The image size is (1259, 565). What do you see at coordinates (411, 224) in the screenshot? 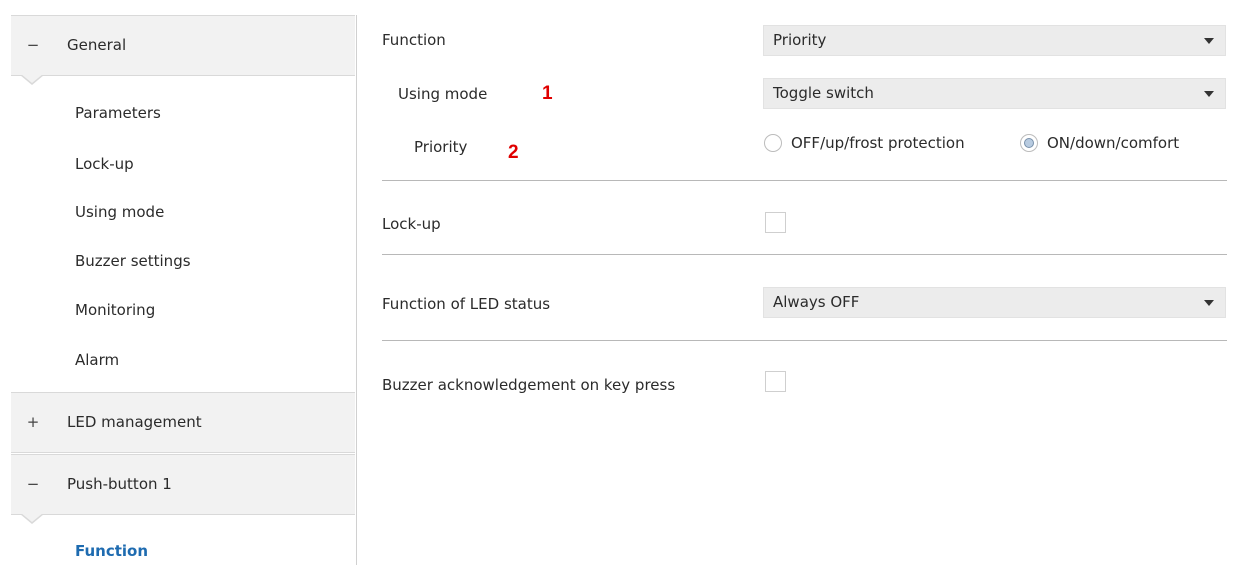
I see `lock-up-label: Lock-up` at bounding box center [411, 224].